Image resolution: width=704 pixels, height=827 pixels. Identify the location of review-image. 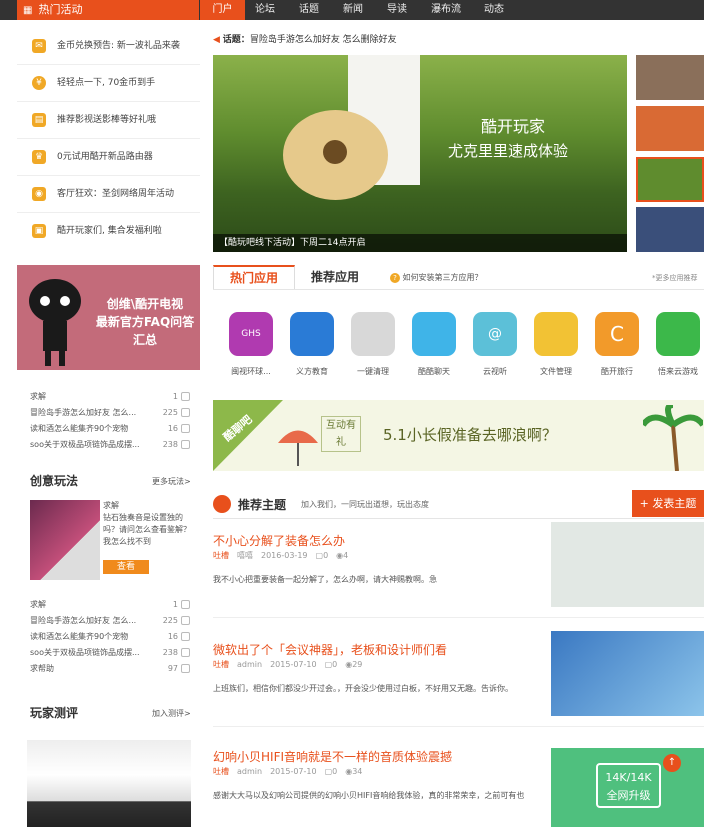
(109, 783).